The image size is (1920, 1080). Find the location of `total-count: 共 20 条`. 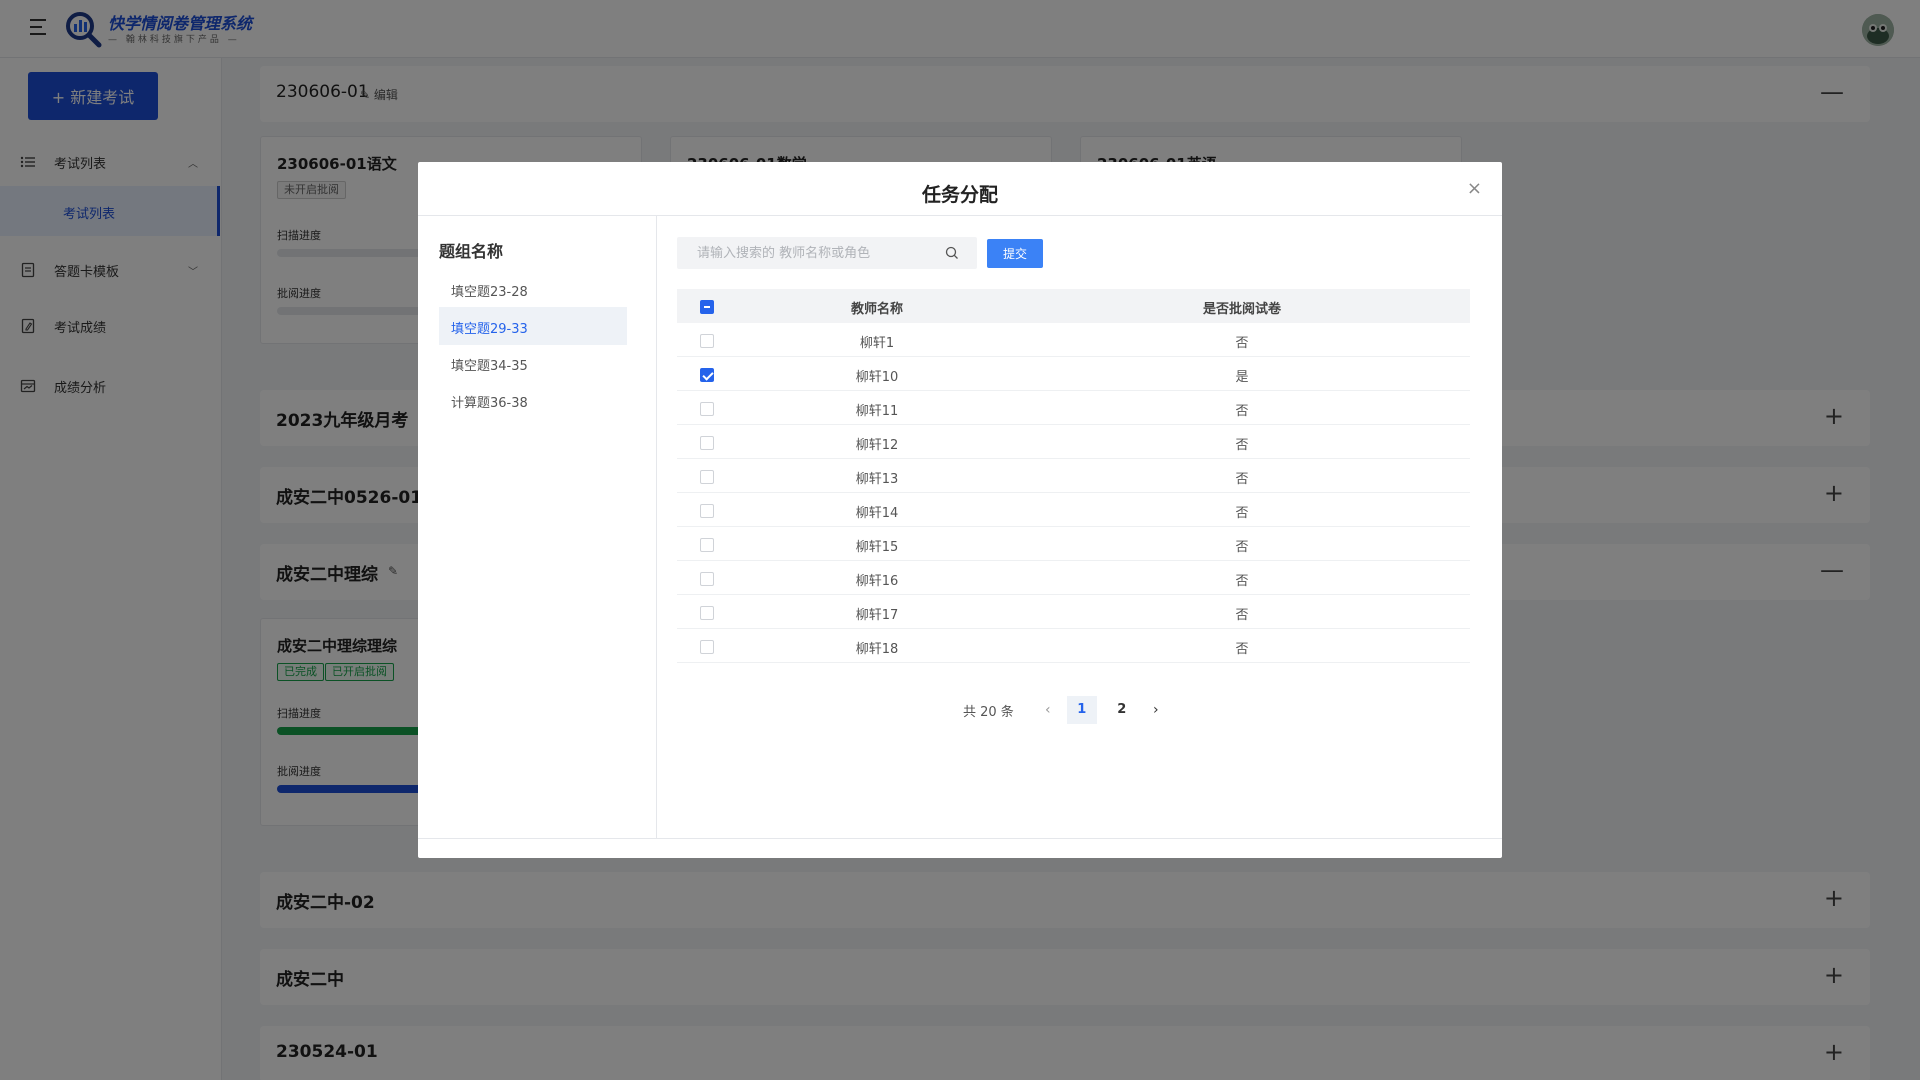

total-count: 共 20 条 is located at coordinates (988, 712).